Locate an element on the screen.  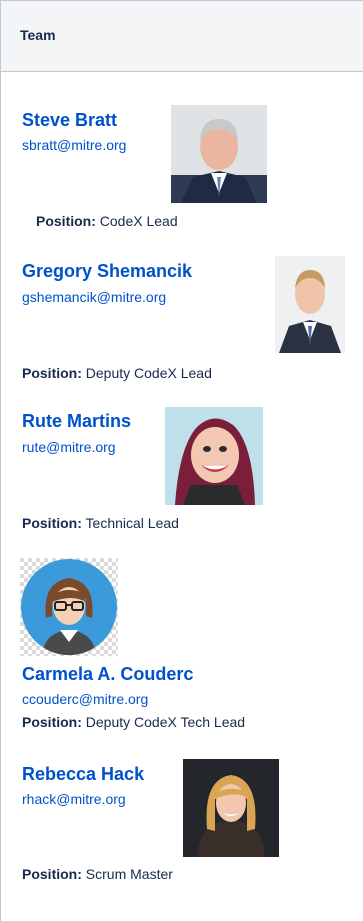
table-header-label: Team is located at coordinates (38, 35).